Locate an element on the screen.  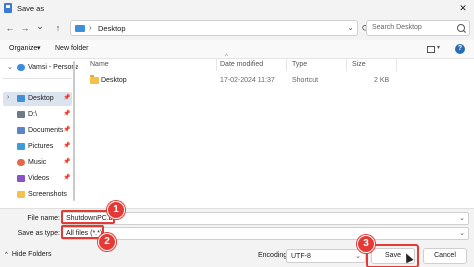
save-type-highlight-box is located at coordinates (82, 232).